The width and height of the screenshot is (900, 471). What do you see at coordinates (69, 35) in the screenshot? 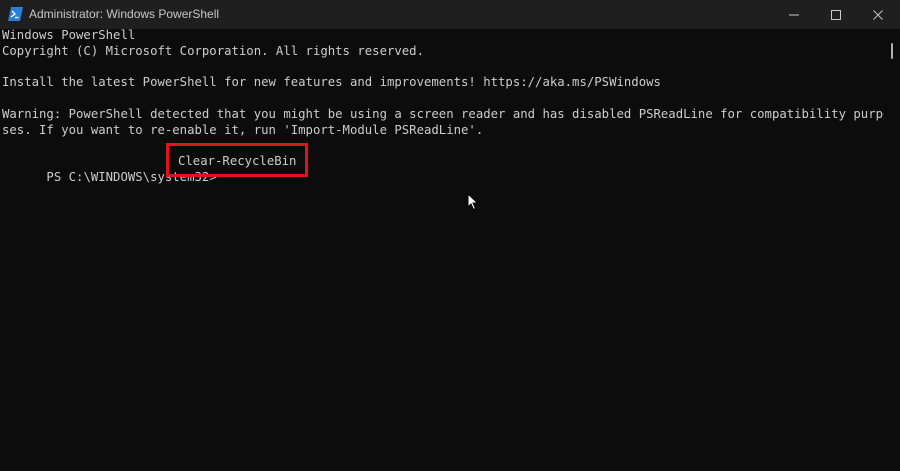
I see `console-line: Windows PowerShell` at bounding box center [69, 35].